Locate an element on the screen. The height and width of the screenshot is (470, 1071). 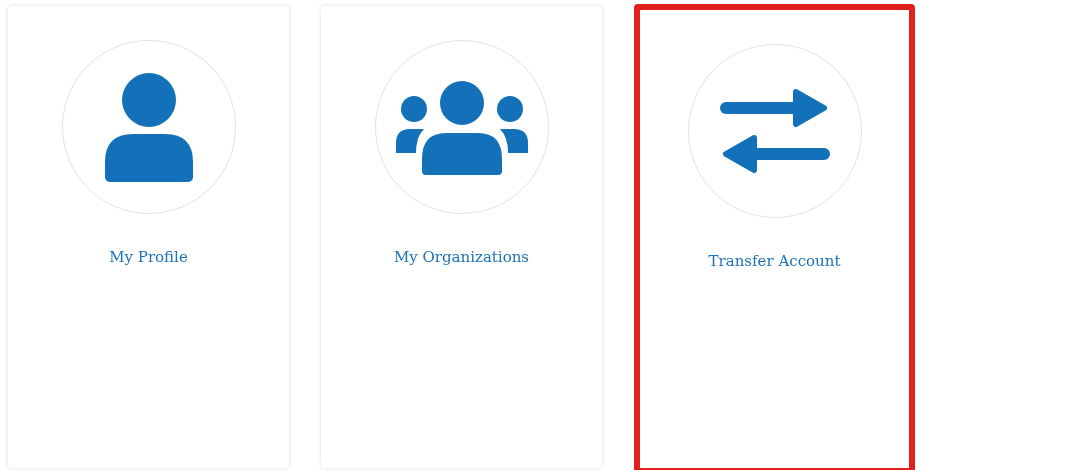
group-icon is located at coordinates (461, 127).